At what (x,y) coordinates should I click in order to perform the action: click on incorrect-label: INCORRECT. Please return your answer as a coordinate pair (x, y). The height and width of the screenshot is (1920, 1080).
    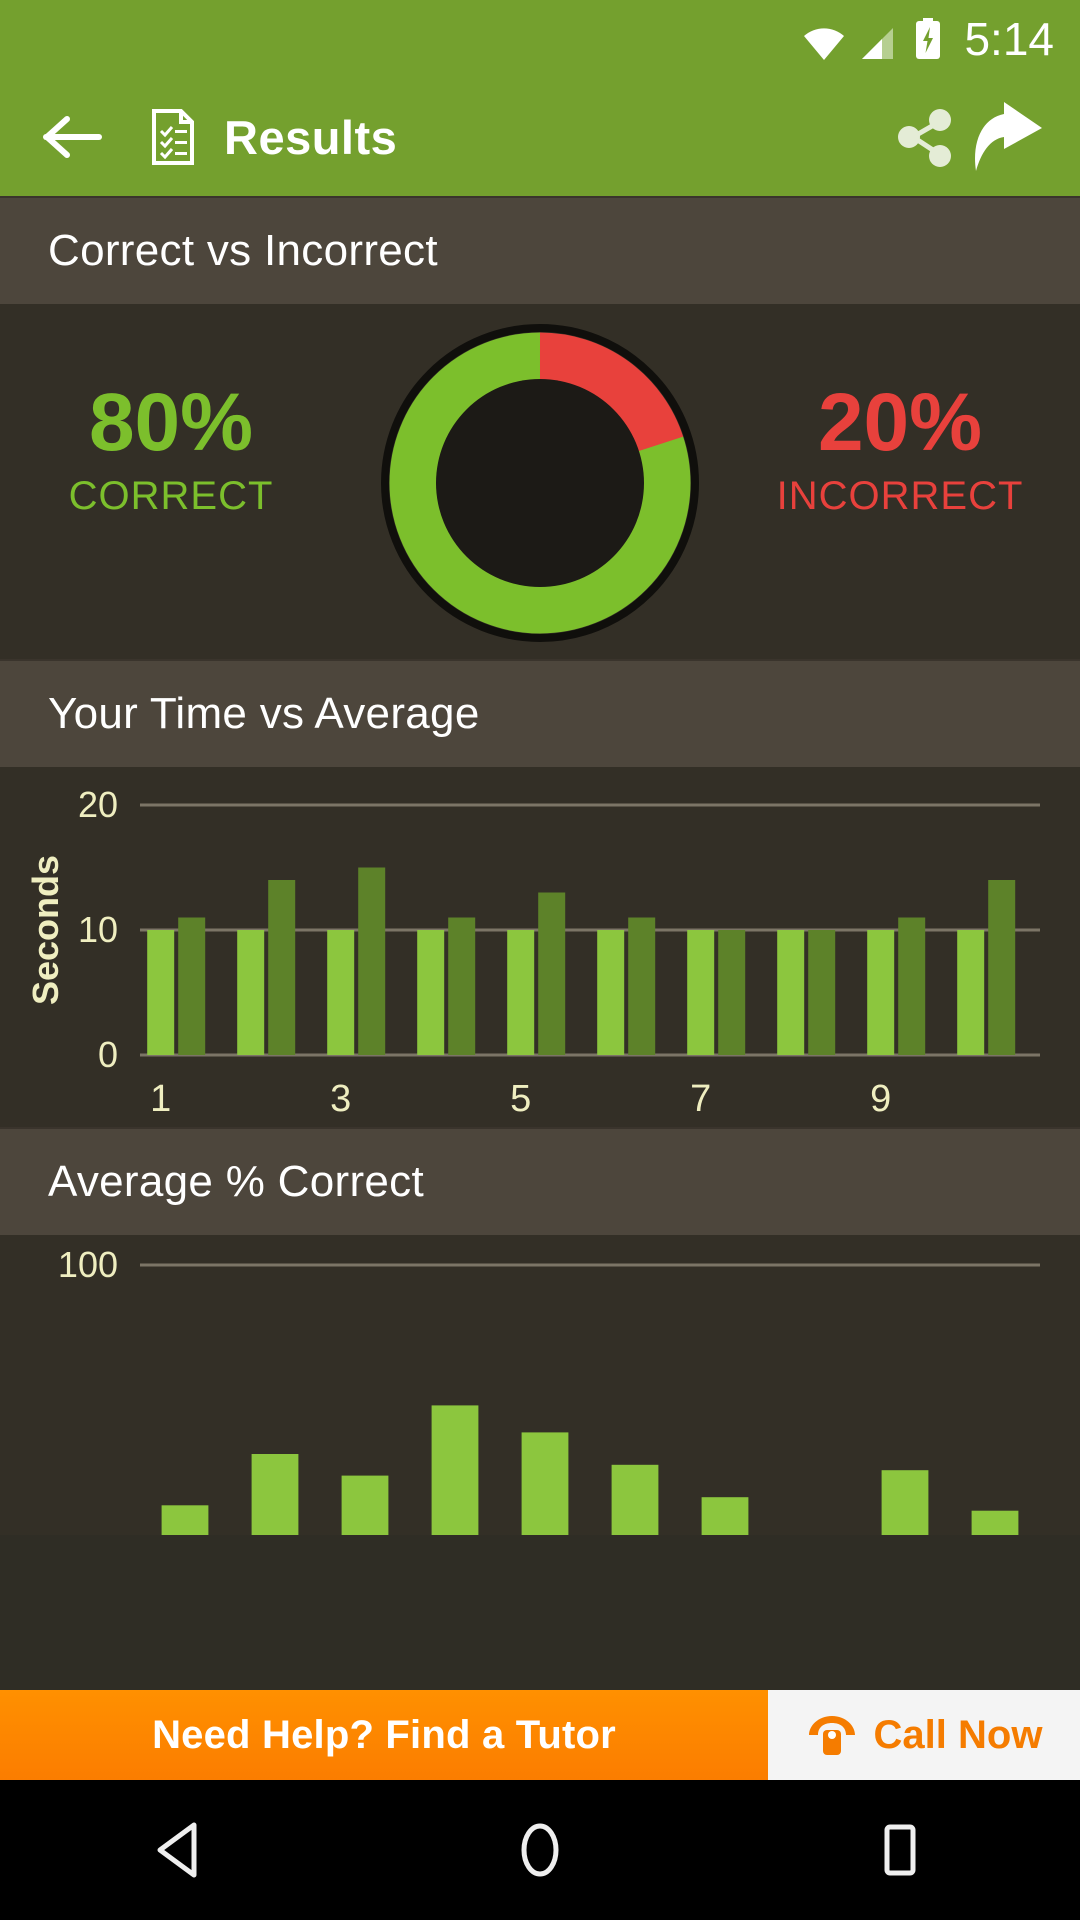
    Looking at the image, I should click on (900, 495).